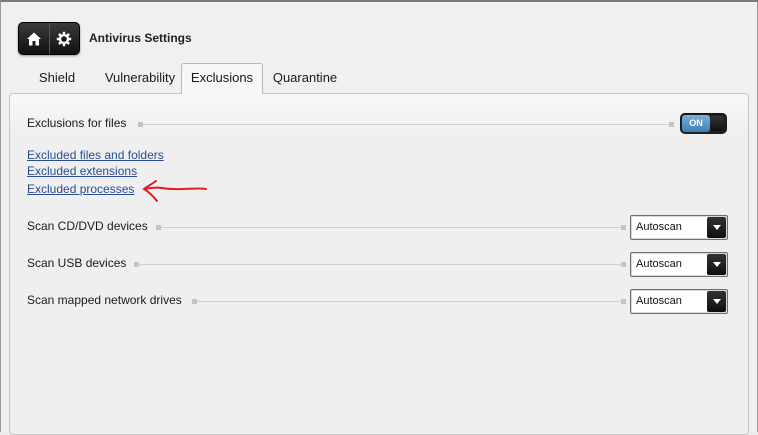 The image size is (758, 435). I want to click on scan-network-drives-select: Autoscan, so click(679, 301).